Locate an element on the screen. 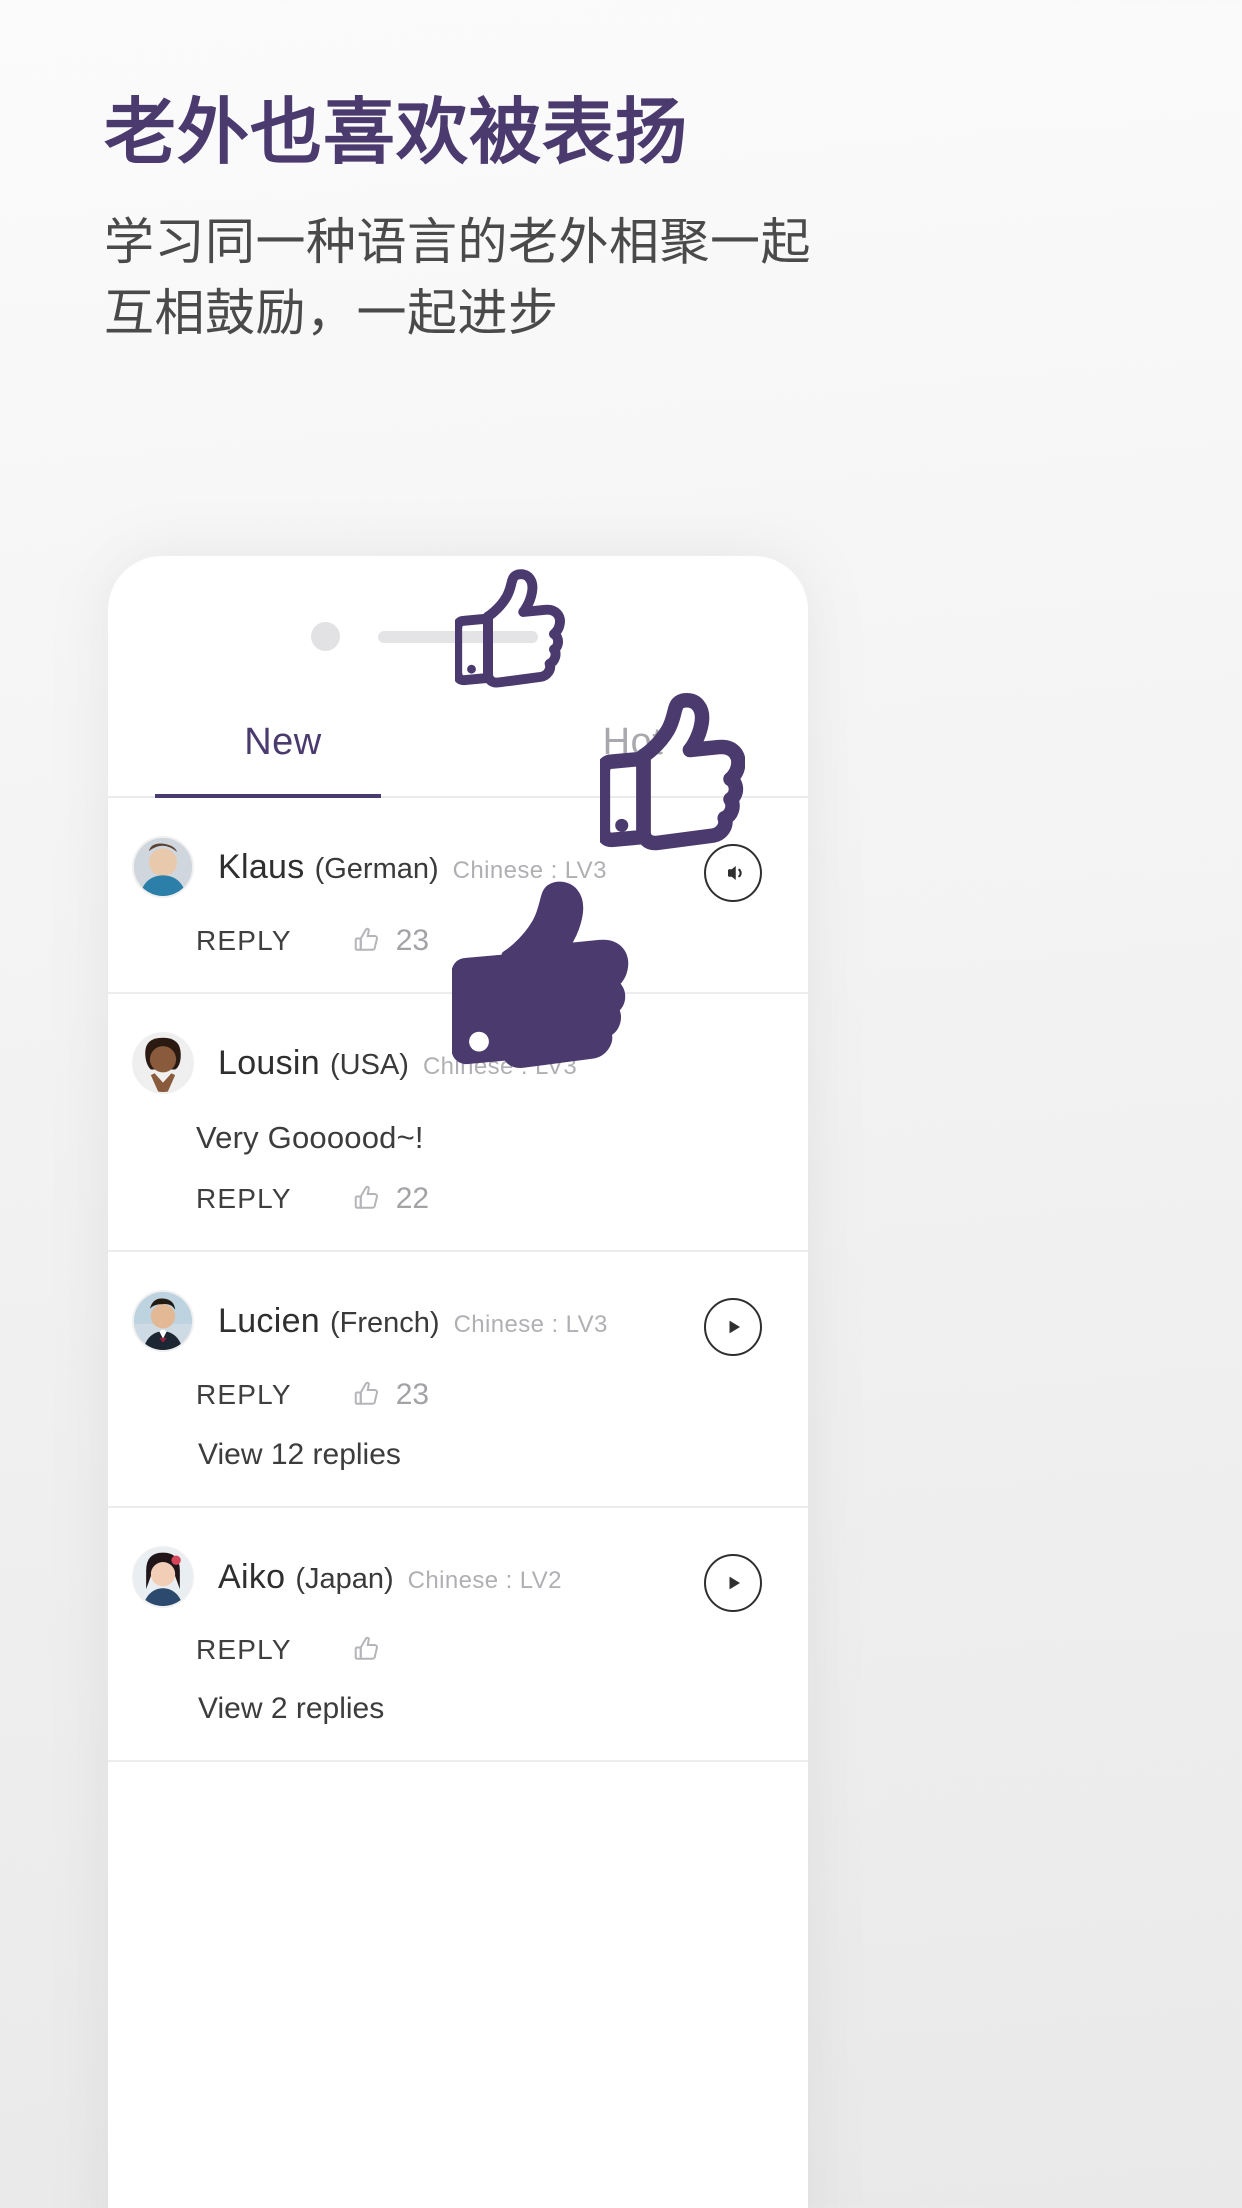 The width and height of the screenshot is (1242, 2208). user-country: (German) is located at coordinates (376, 868).